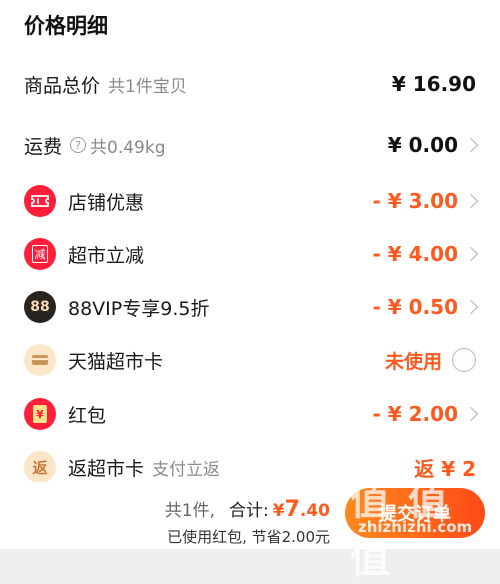 The height and width of the screenshot is (584, 500). I want to click on 88vip-glyph: 88, so click(40, 307).